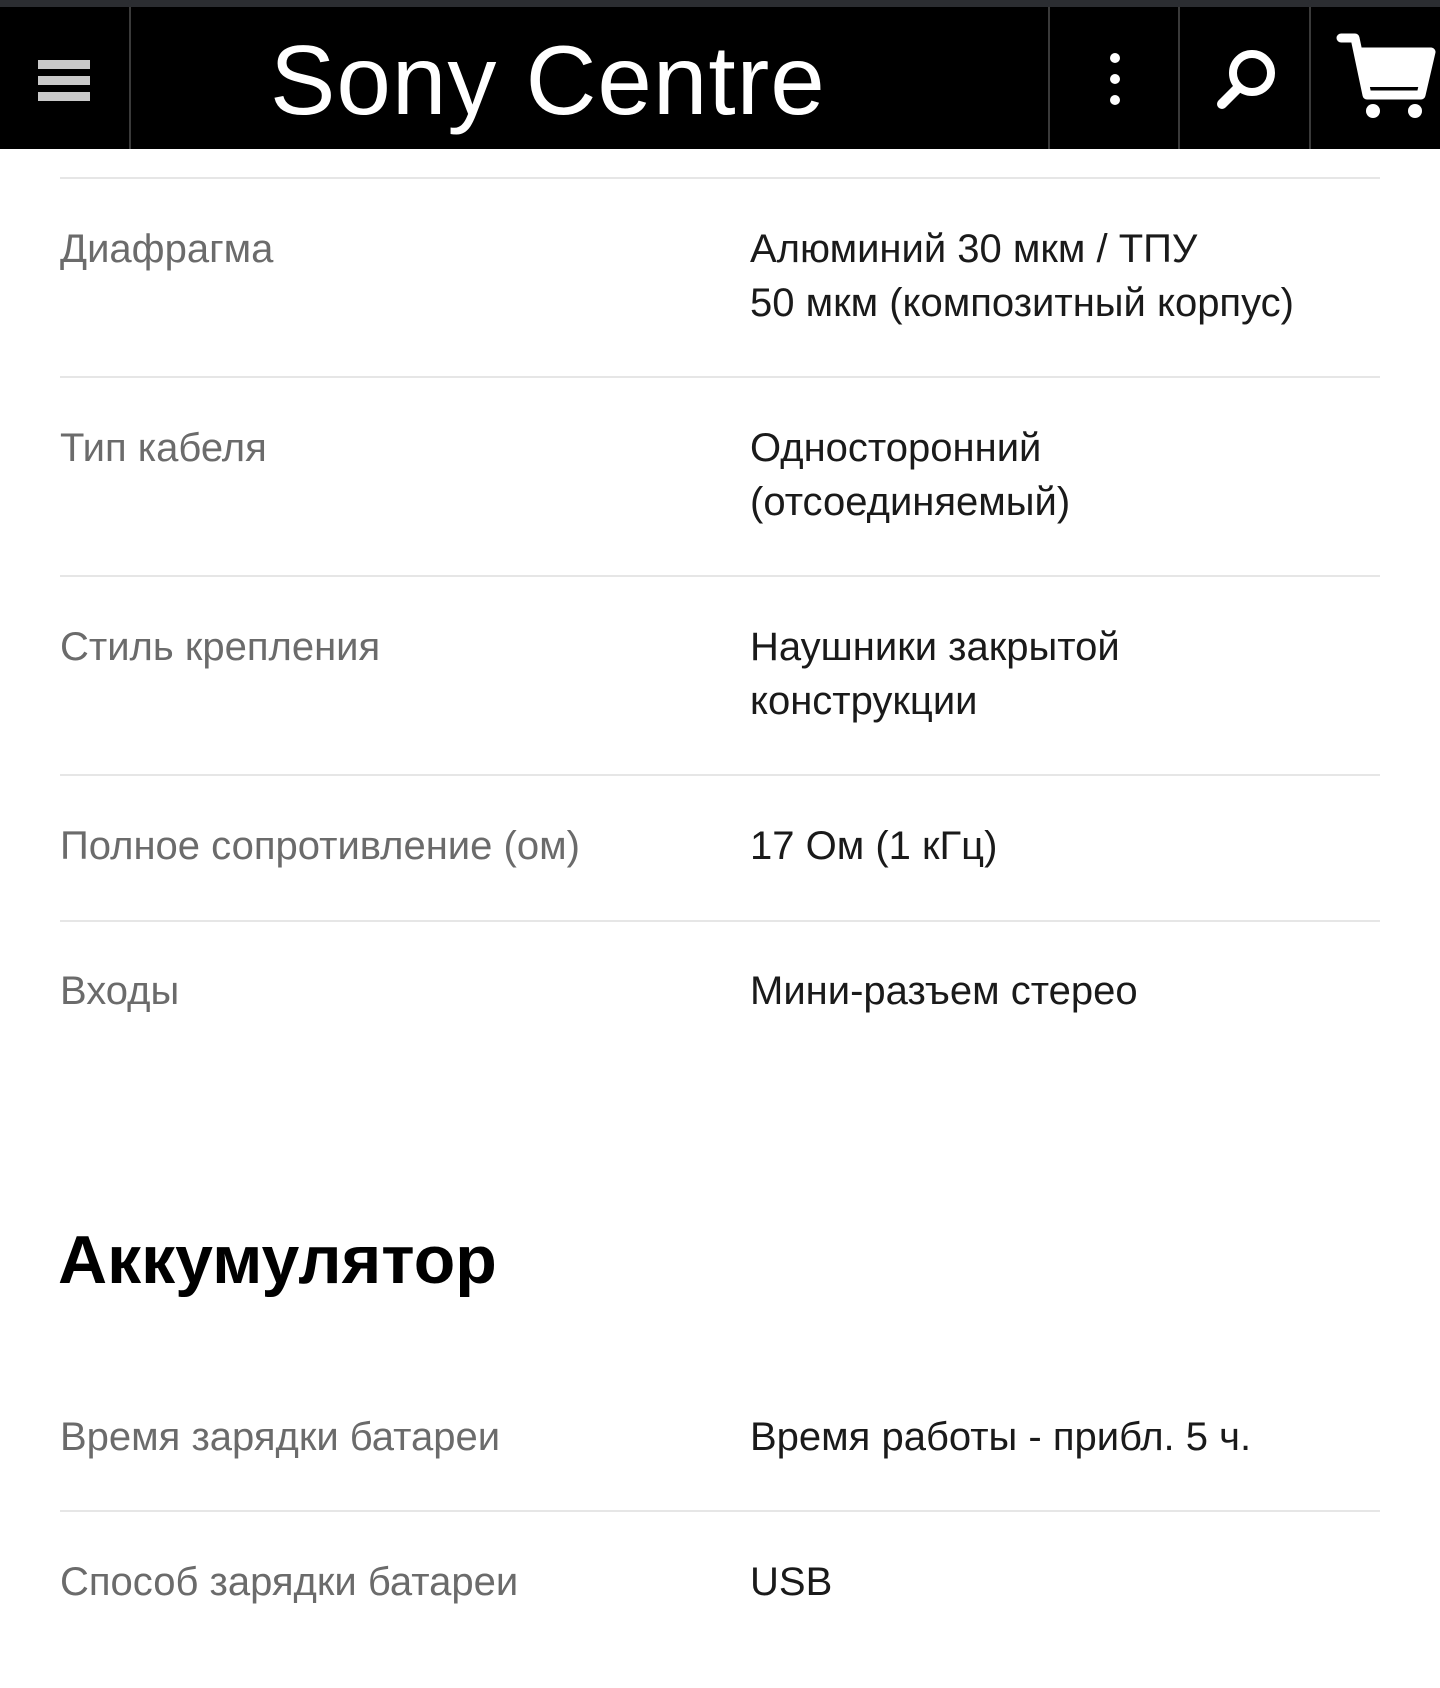  What do you see at coordinates (791, 1582) in the screenshot?
I see `spec-value-charge-method: USB` at bounding box center [791, 1582].